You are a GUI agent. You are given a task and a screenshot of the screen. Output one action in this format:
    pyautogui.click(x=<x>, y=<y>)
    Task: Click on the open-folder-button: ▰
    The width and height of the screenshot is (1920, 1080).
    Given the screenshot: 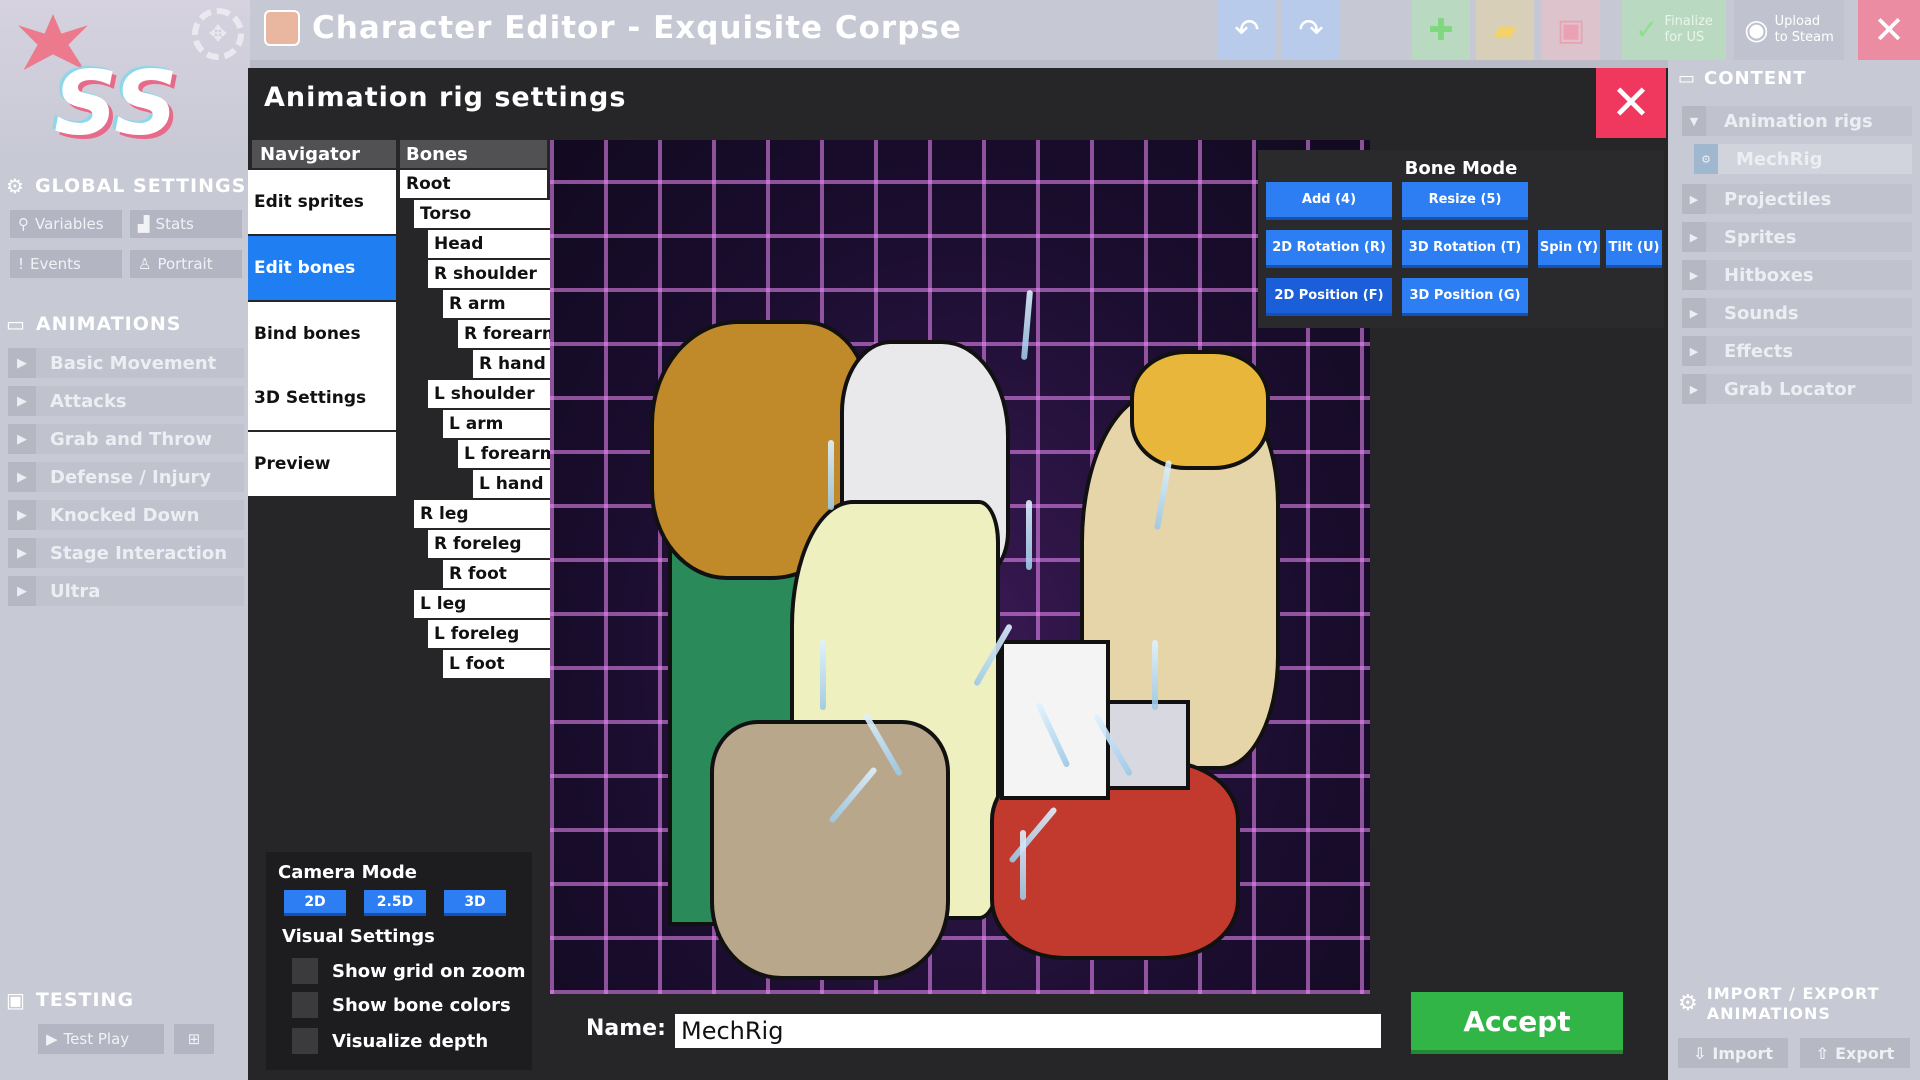 What is the action you would take?
    pyautogui.click(x=1505, y=30)
    